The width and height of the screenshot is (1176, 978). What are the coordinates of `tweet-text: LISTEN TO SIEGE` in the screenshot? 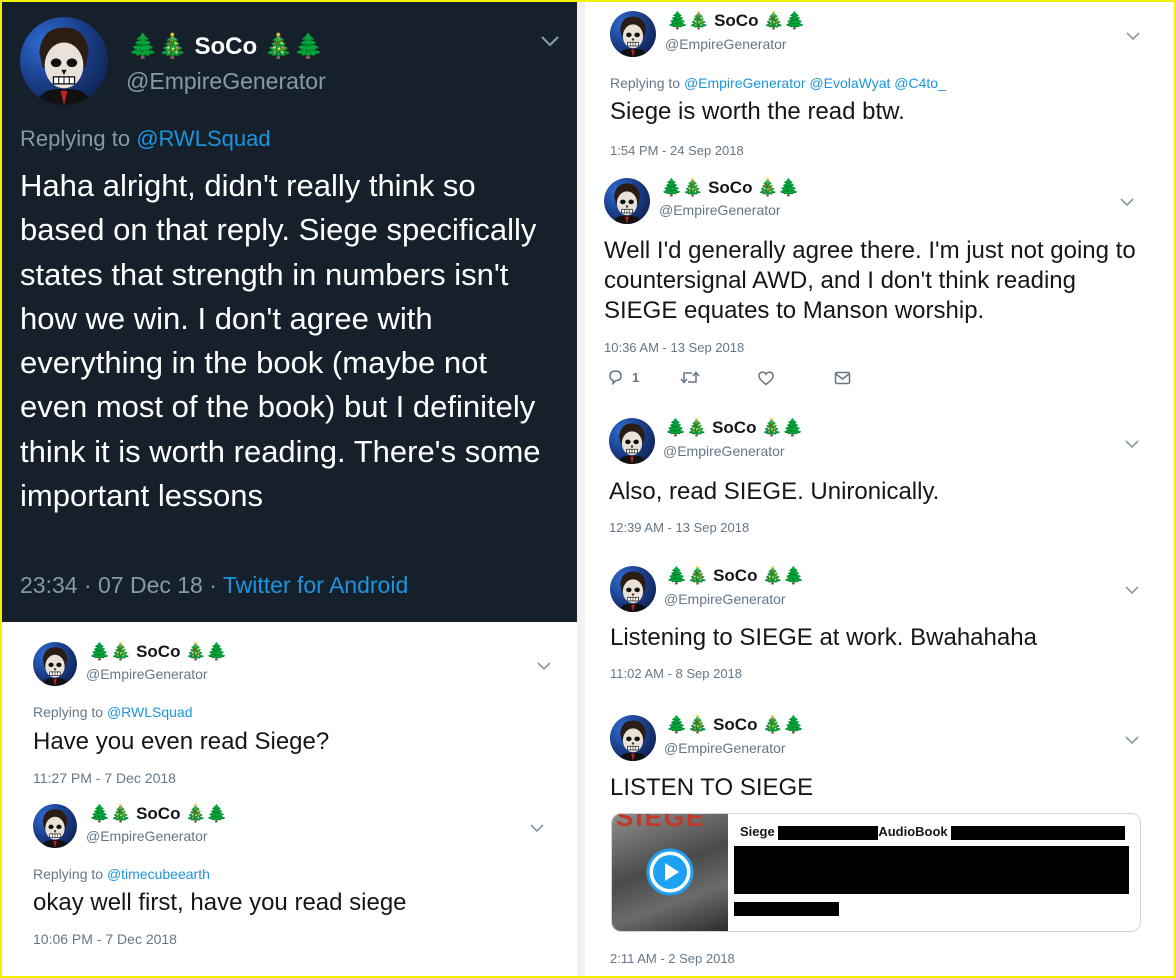 It's located at (712, 787).